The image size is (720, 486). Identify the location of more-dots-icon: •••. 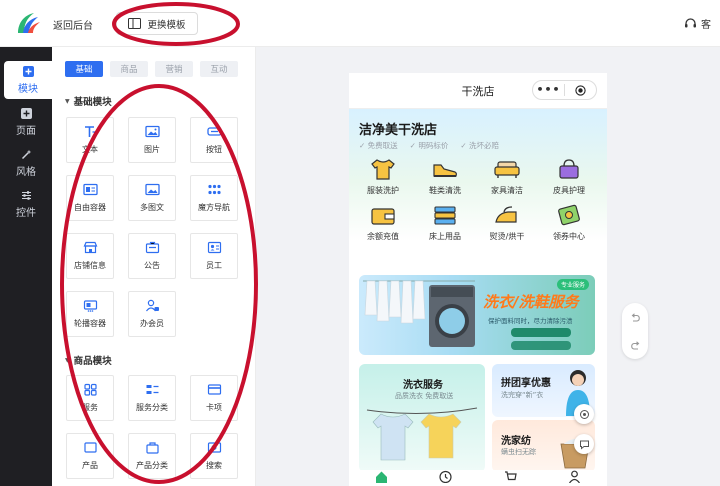
(548, 89).